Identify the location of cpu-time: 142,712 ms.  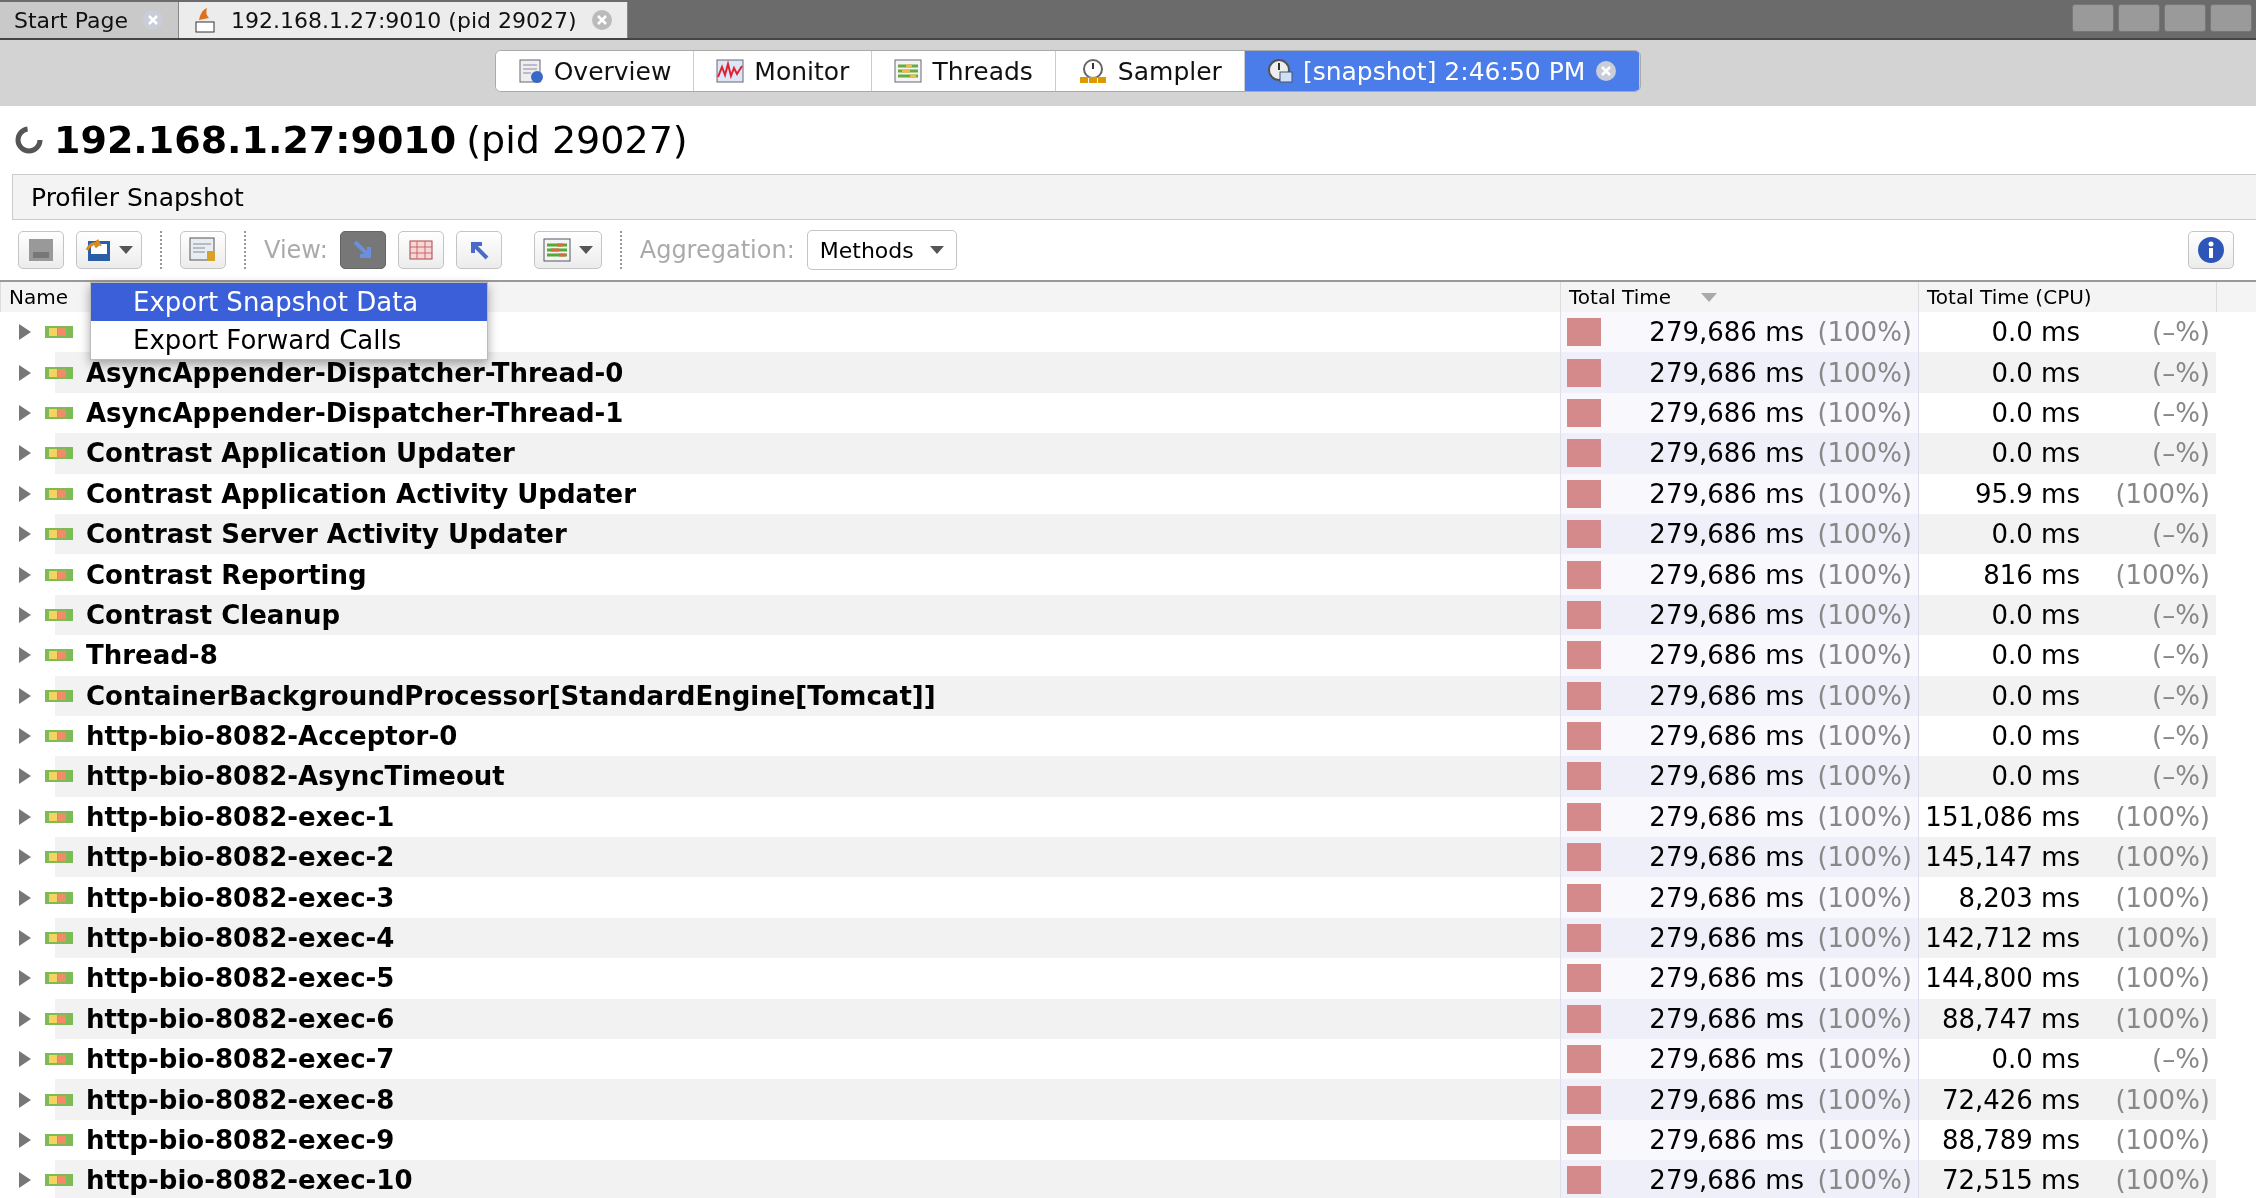
(2002, 938).